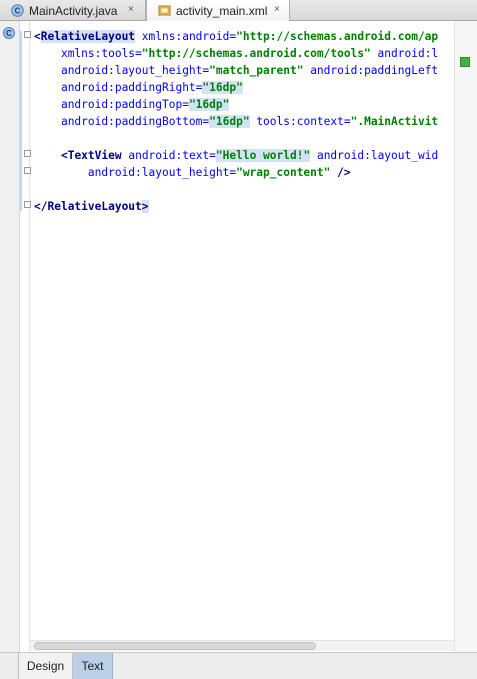 Image resolution: width=477 pixels, height=679 pixels. I want to click on tab-text: Text, so click(93, 666).